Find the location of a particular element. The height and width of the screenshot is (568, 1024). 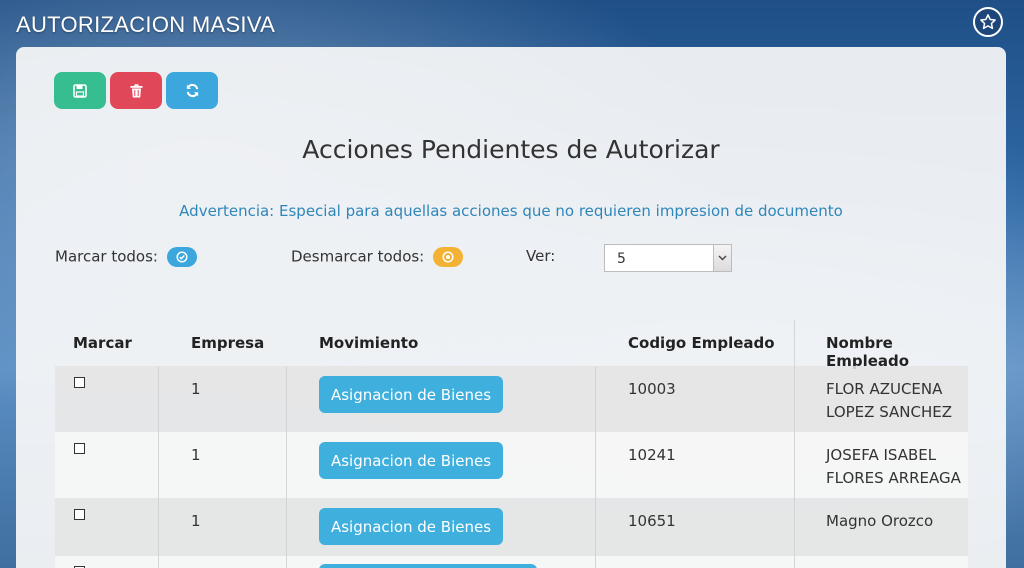

codigo-cell: 10003 is located at coordinates (652, 389).